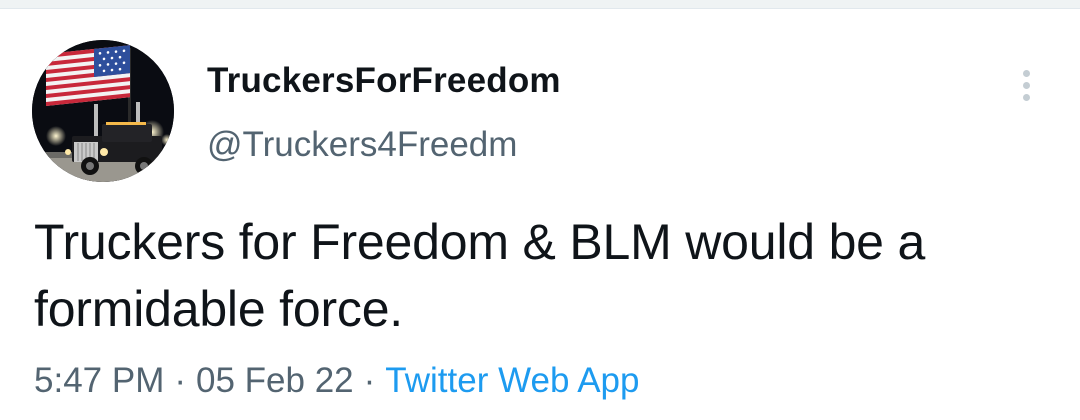  I want to click on tweet-time: 5:47 PM, so click(99, 380).